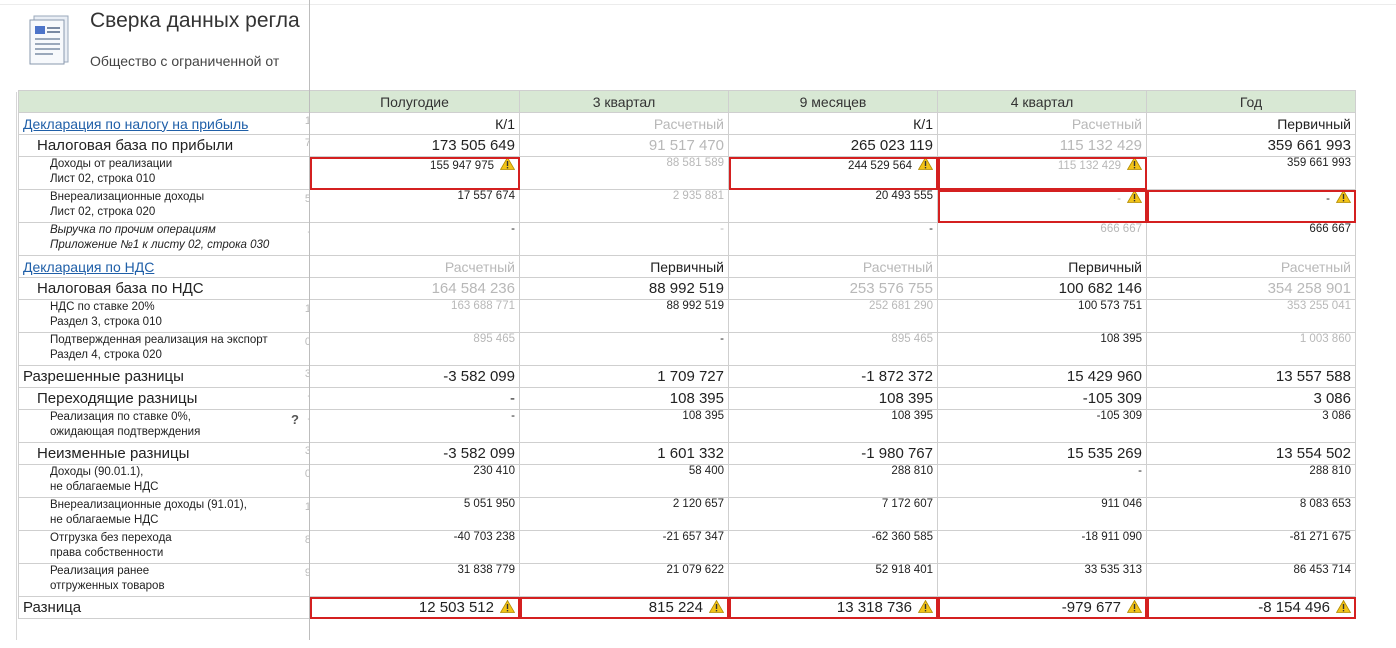 This screenshot has height=648, width=1396. What do you see at coordinates (1251, 376) in the screenshot?
I see `value-cell: 13 557 588` at bounding box center [1251, 376].